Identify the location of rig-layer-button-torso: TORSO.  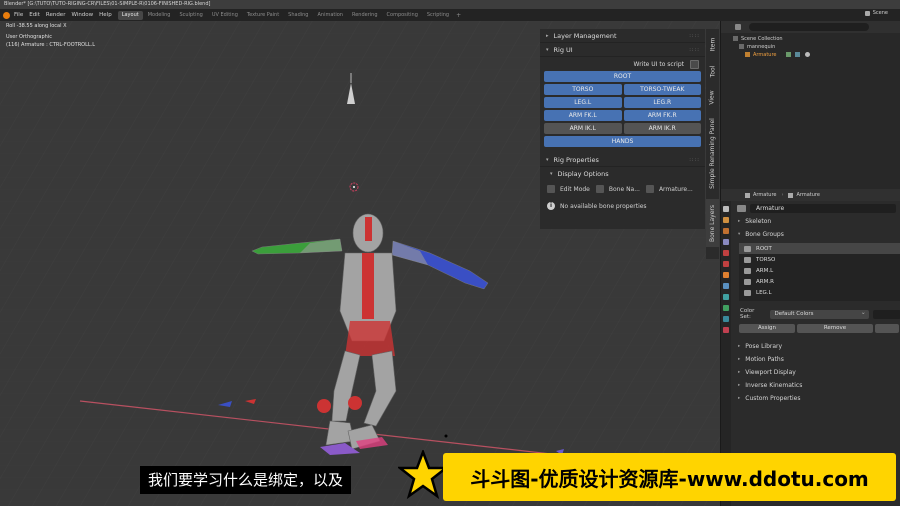
(583, 89).